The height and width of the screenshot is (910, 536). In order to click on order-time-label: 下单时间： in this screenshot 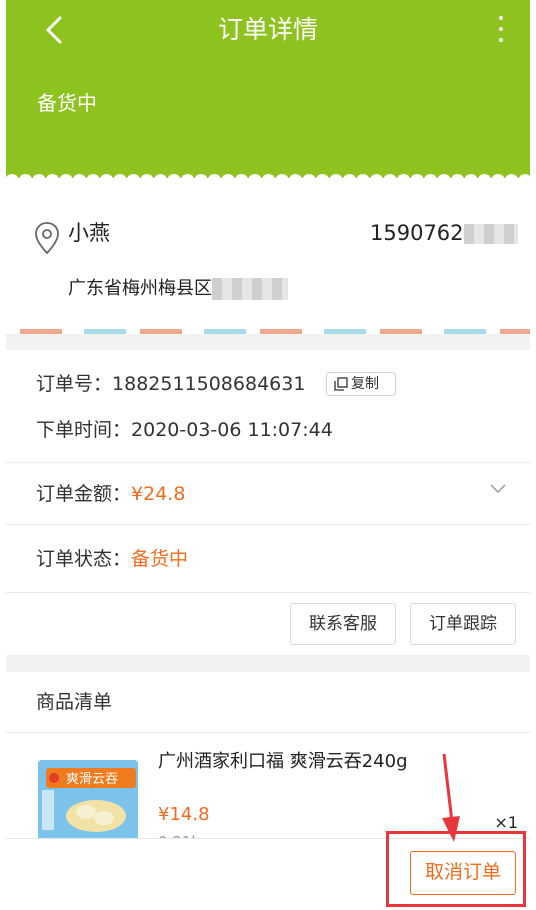, I will do `click(84, 430)`.